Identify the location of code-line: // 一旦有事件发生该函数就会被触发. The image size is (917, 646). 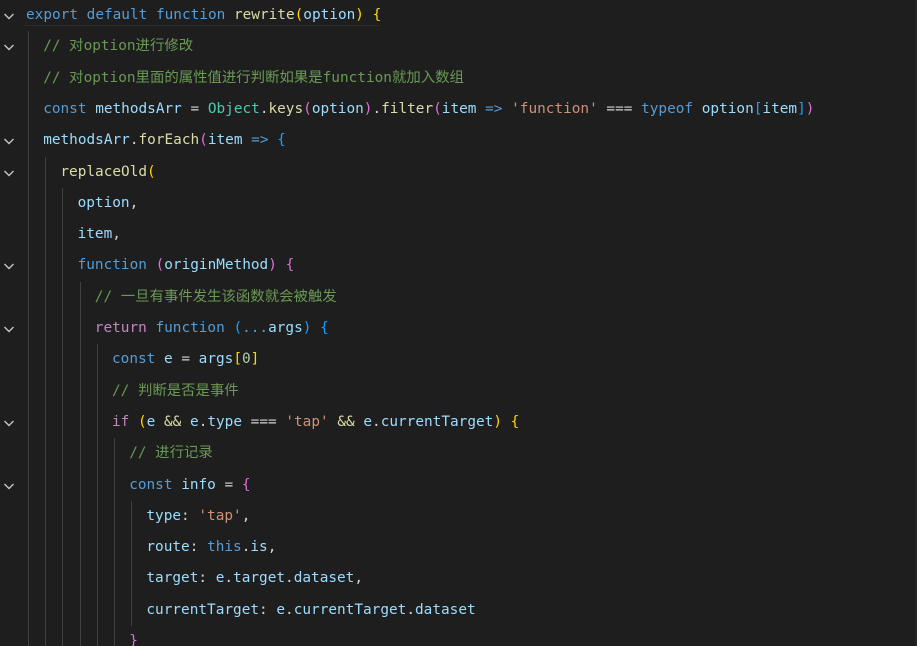
(458, 297).